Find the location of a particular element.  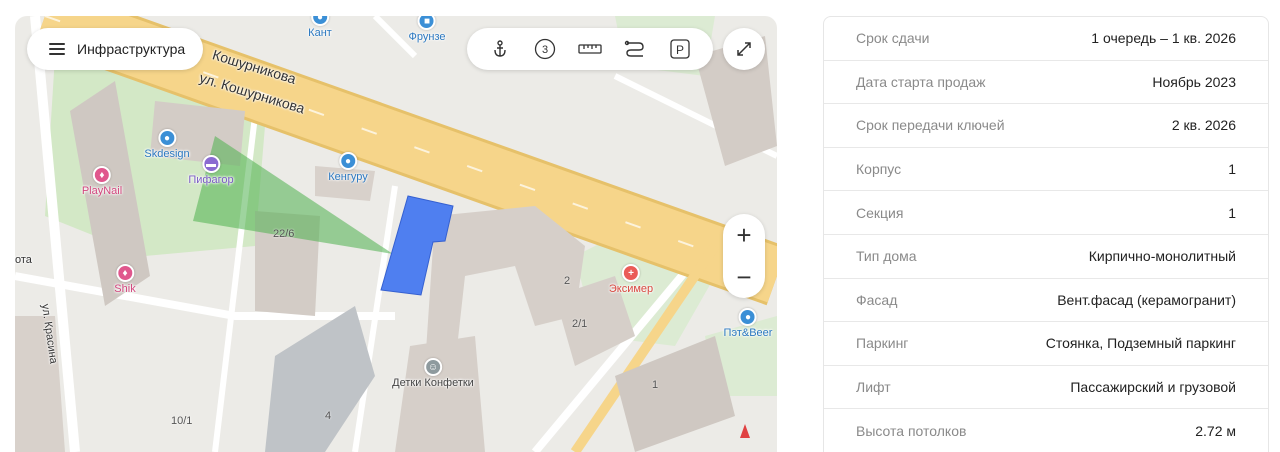

zoom-in-button: + is located at coordinates (744, 235).